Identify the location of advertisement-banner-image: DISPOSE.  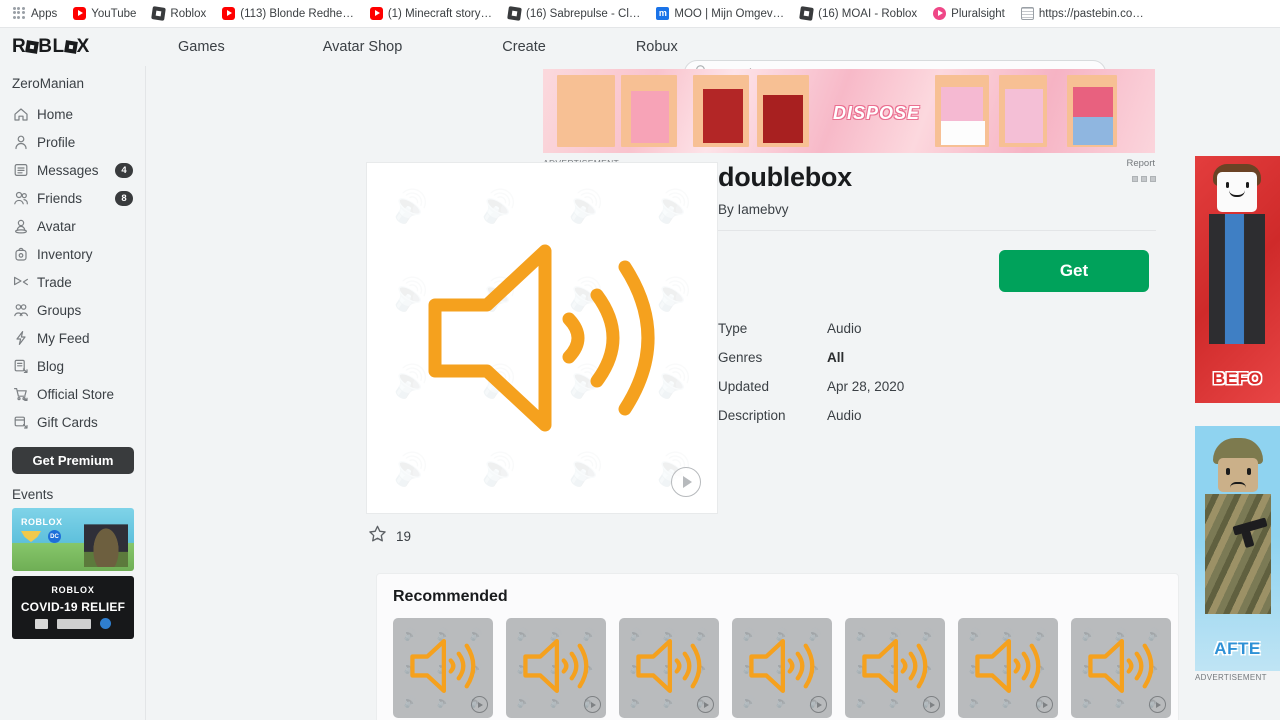
(849, 111).